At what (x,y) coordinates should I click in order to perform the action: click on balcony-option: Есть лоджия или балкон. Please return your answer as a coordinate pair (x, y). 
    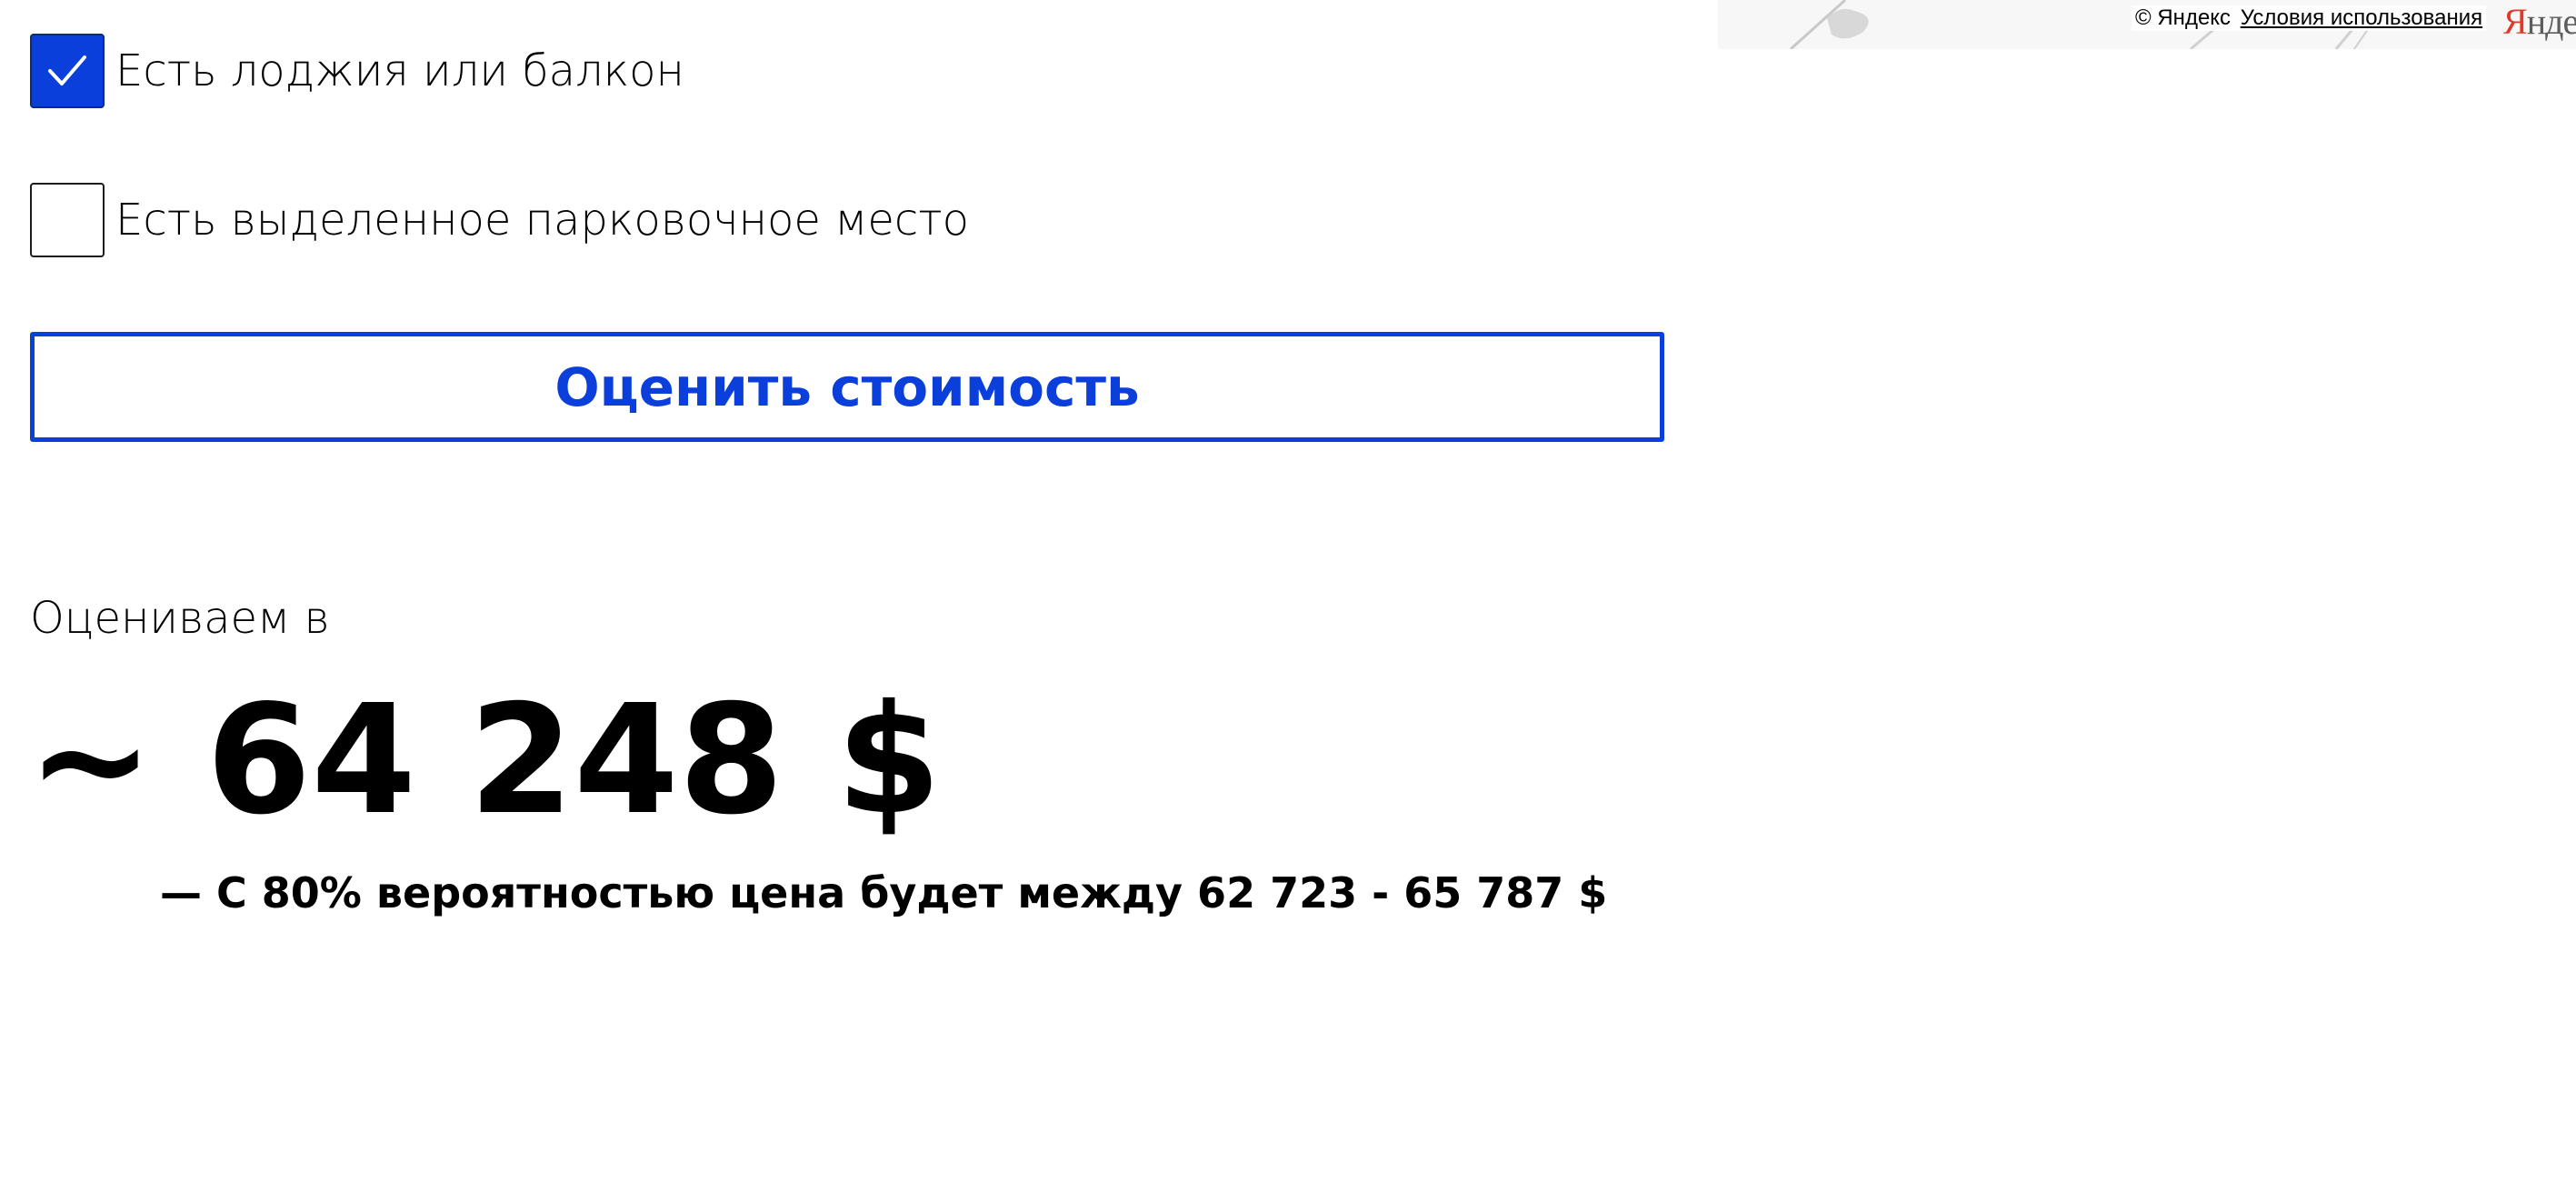
    Looking at the image, I should click on (357, 71).